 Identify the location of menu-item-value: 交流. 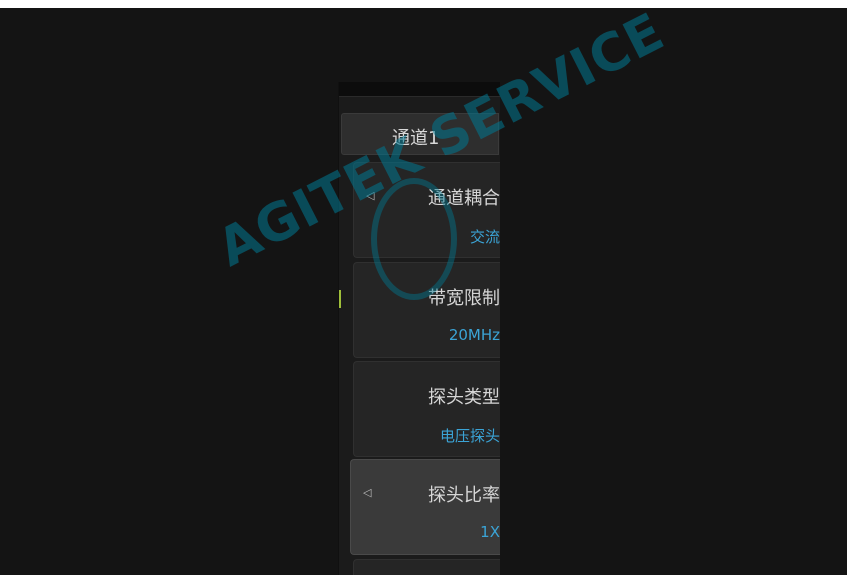
(484, 237).